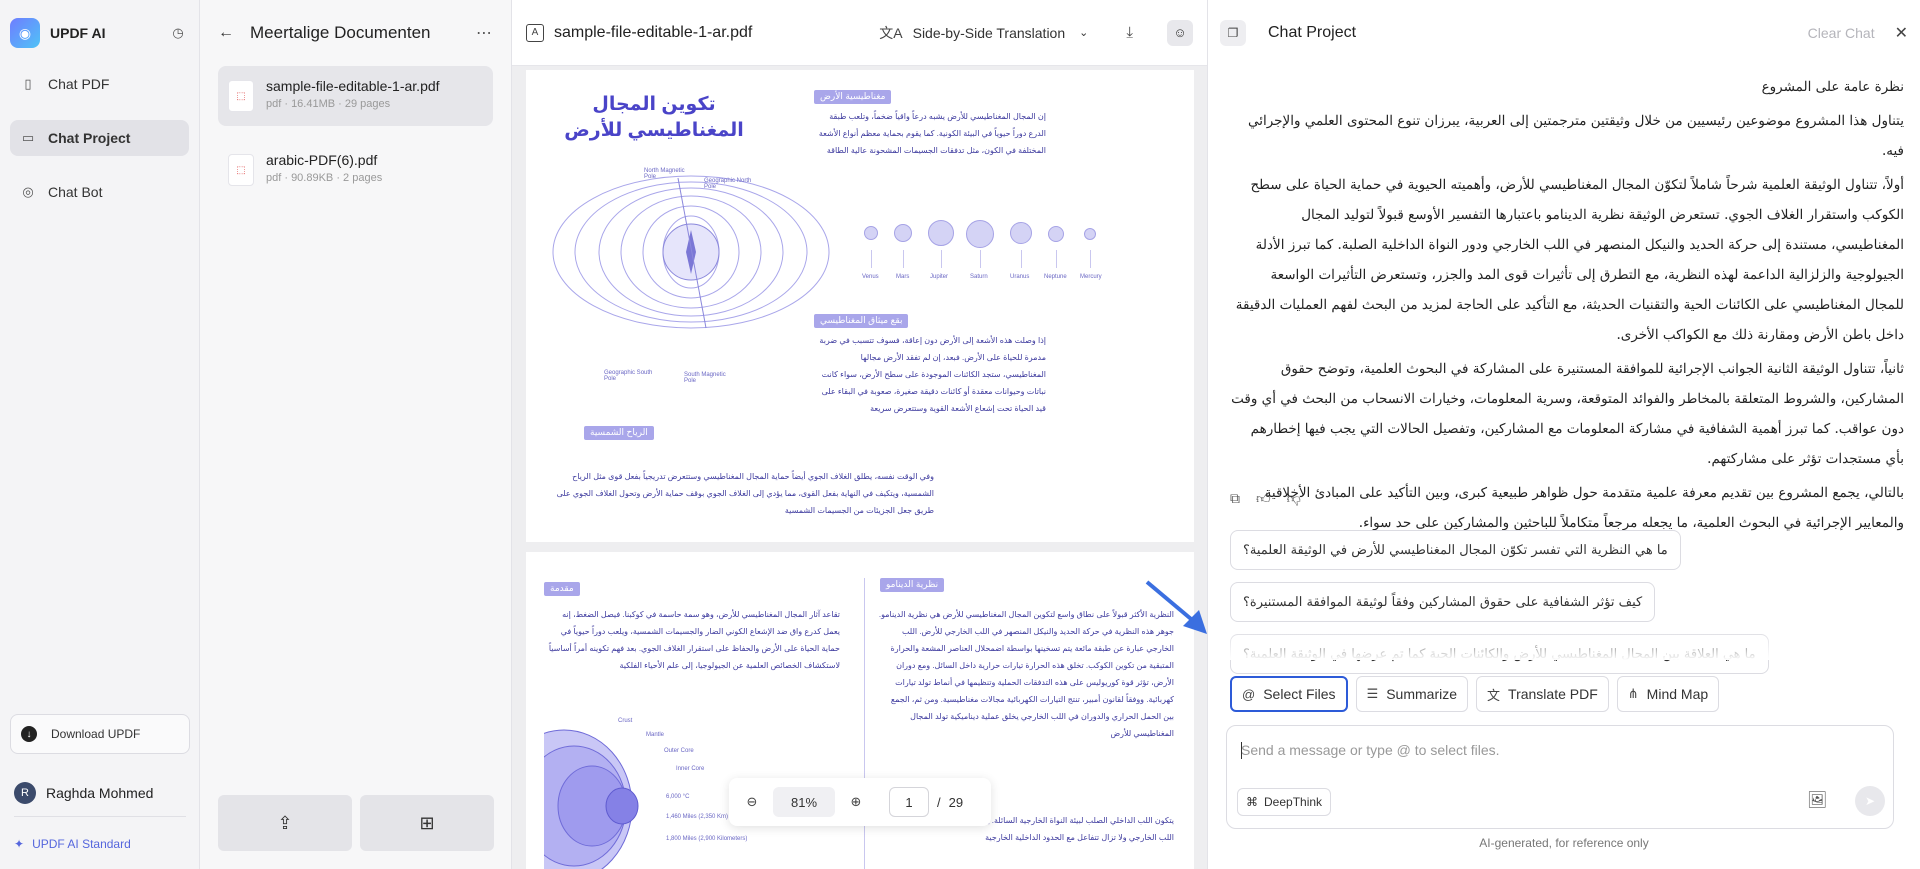 The image size is (1920, 869). Describe the element at coordinates (1176, 607) in the screenshot. I see `annotation-arrow` at that location.